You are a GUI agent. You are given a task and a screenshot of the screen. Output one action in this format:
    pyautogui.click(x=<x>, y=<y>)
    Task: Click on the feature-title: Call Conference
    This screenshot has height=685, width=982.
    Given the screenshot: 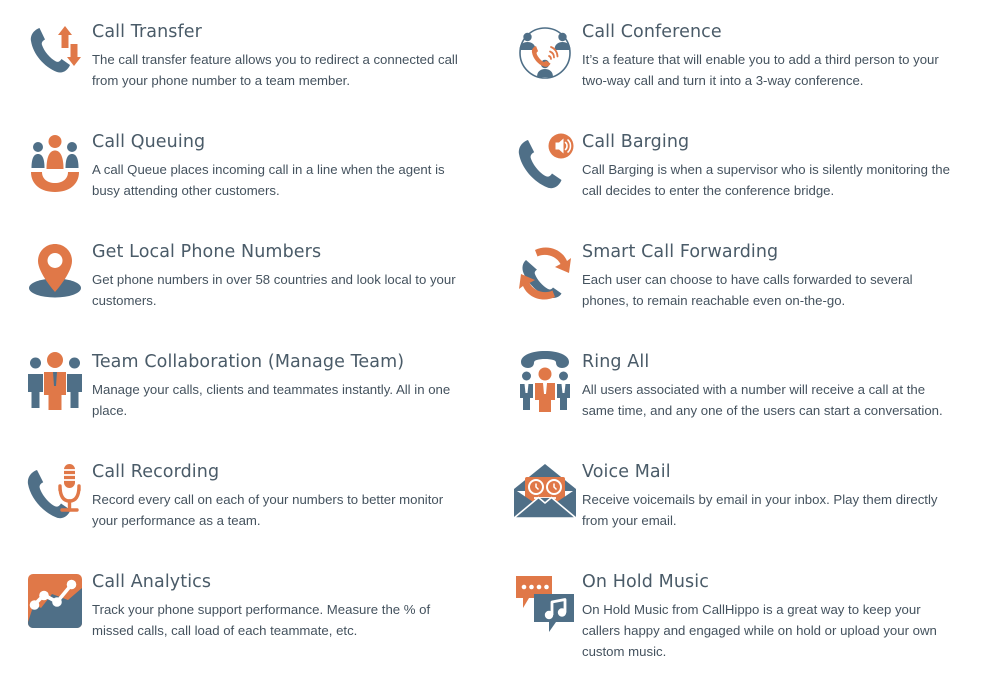 What is the action you would take?
    pyautogui.click(x=652, y=32)
    